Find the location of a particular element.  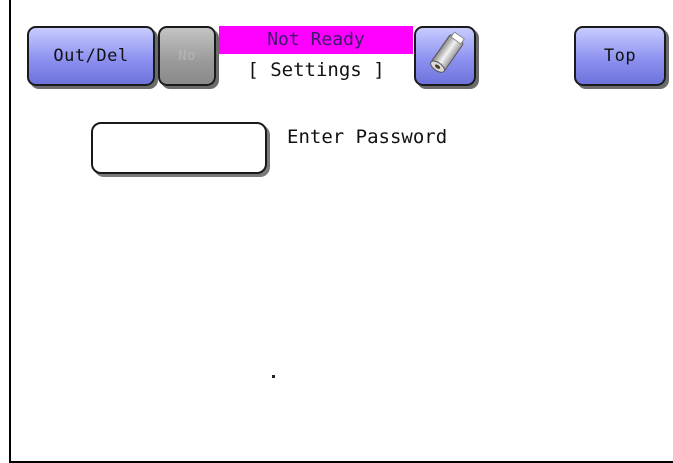

paper-button is located at coordinates (445, 56).